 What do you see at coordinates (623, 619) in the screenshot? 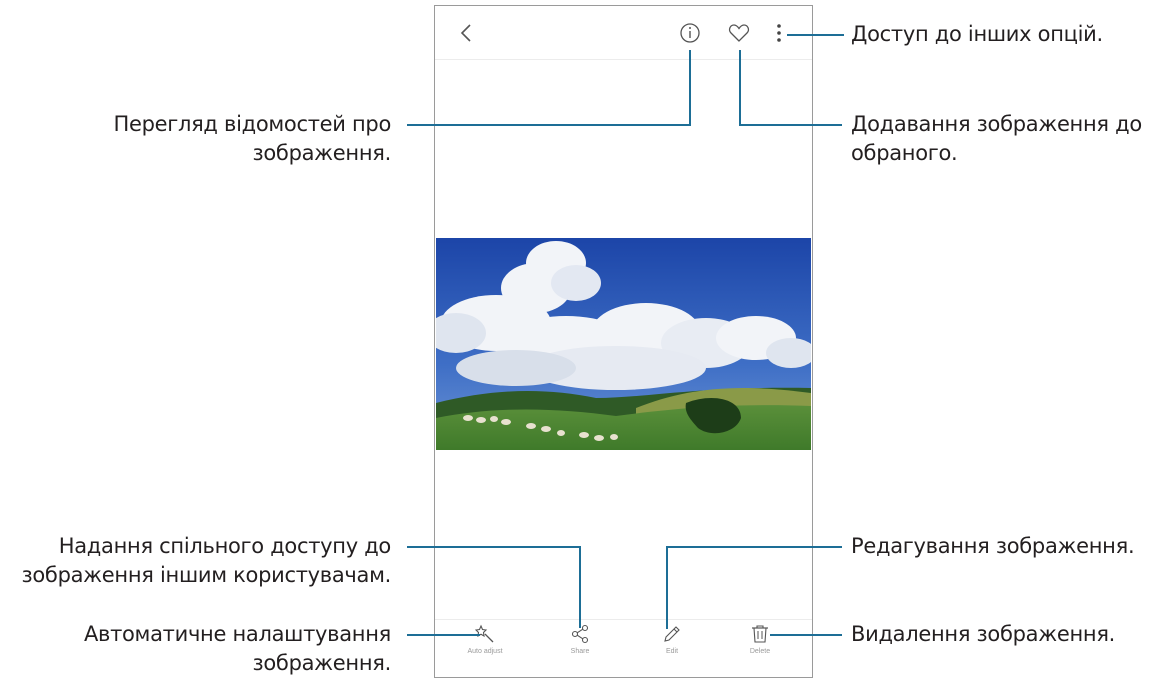
I see `bottom-bar-divider` at bounding box center [623, 619].